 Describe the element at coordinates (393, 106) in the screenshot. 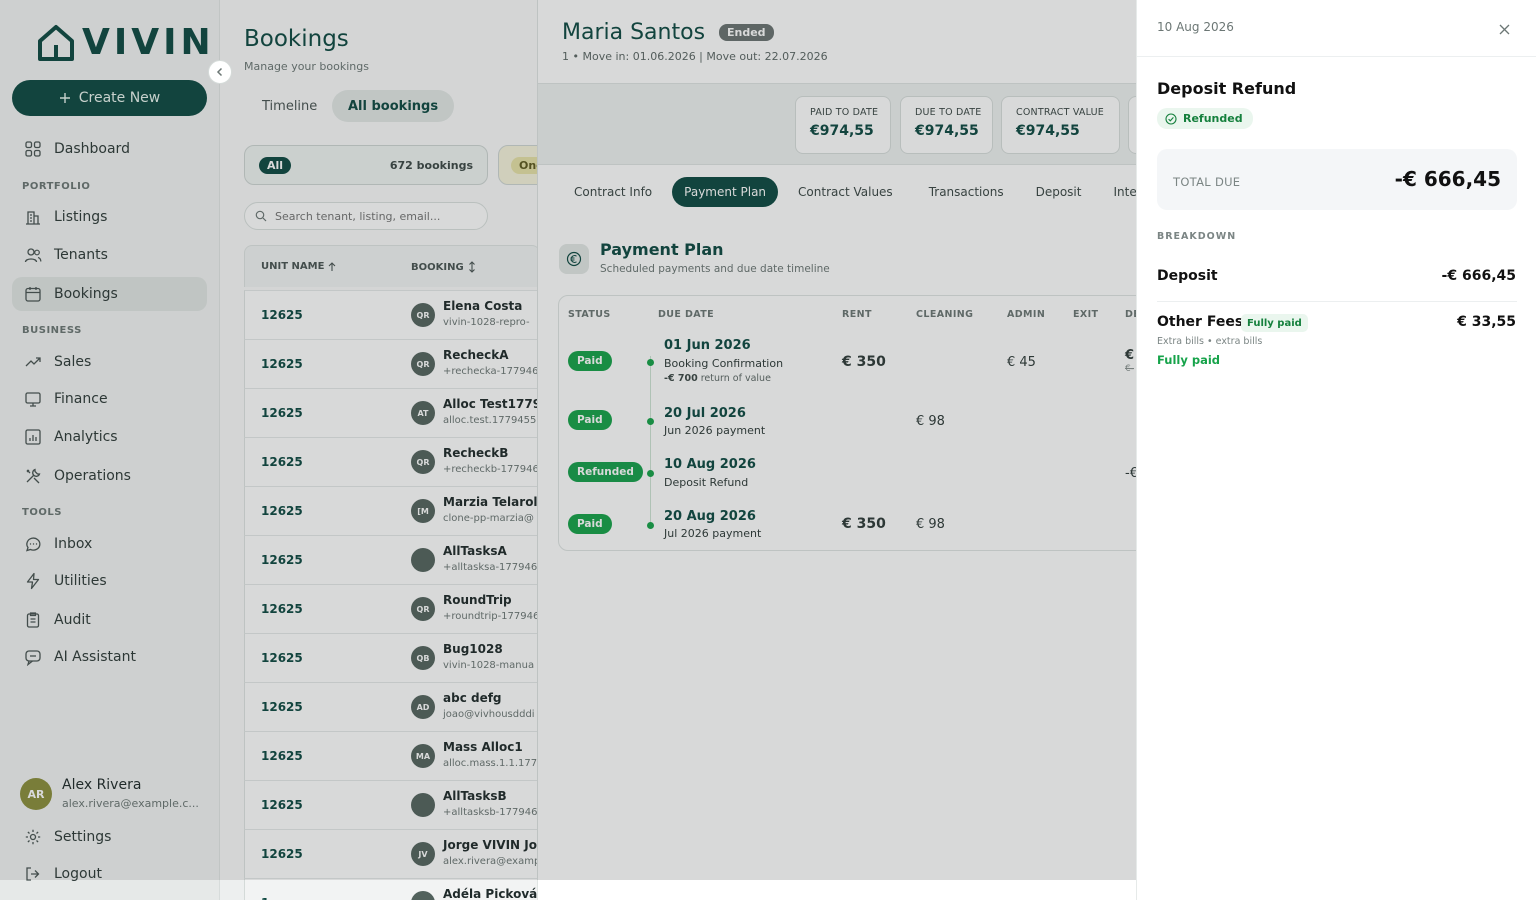

I see `tab-all-bookings: All bookings` at that location.